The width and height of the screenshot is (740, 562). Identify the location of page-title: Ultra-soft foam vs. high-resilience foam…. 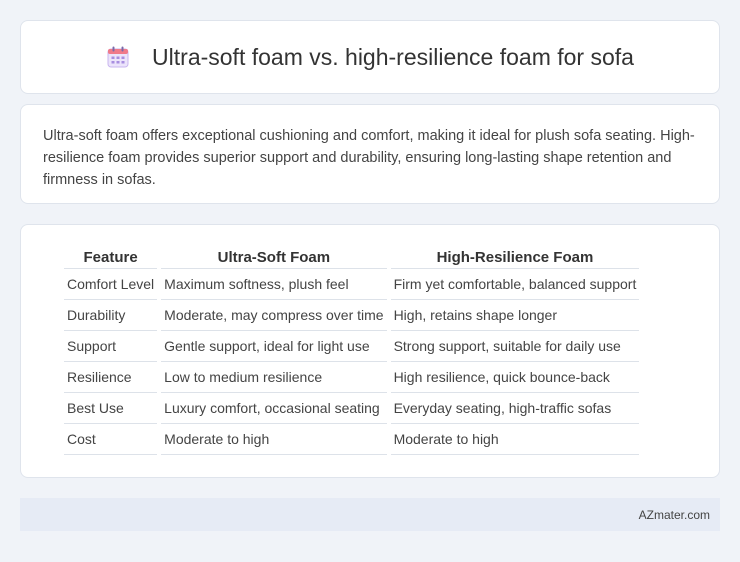
(393, 56).